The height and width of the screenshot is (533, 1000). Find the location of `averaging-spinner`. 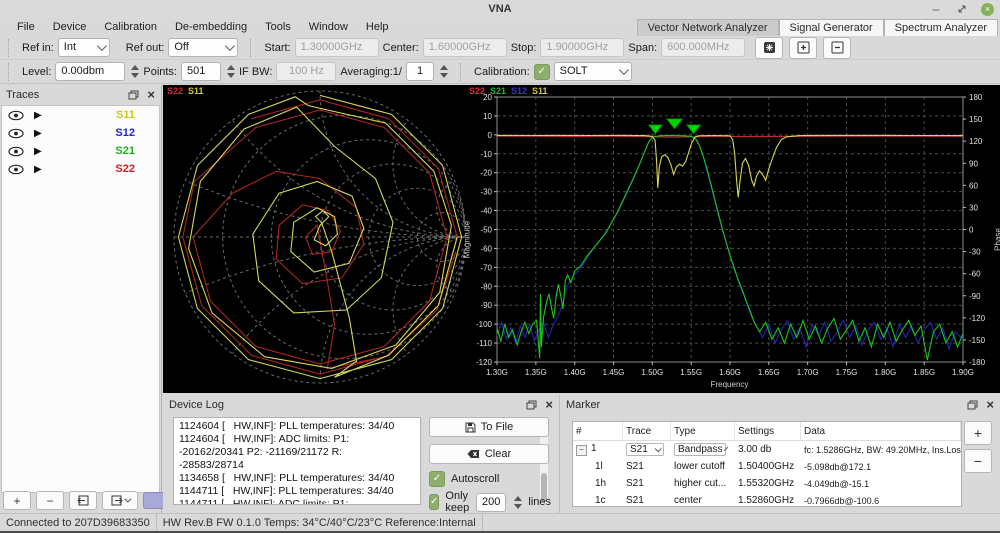

averaging-spinner is located at coordinates (444, 71).